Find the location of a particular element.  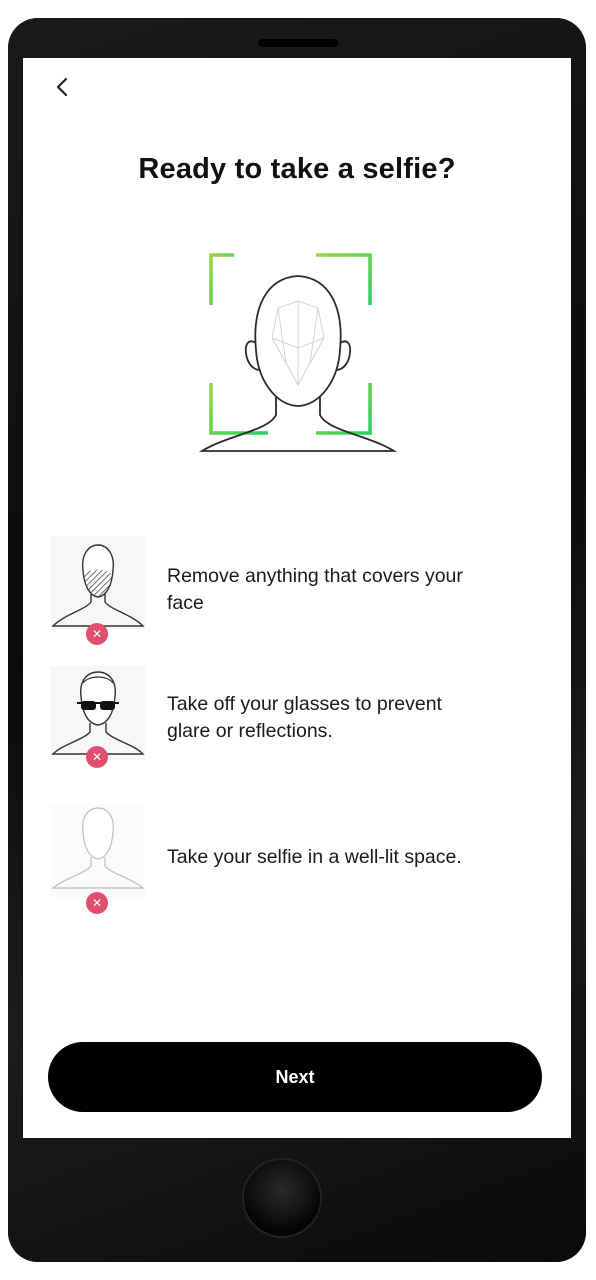

tip-item: ✕ Take your selfie in a well-lit space. is located at coordinates (301, 864).